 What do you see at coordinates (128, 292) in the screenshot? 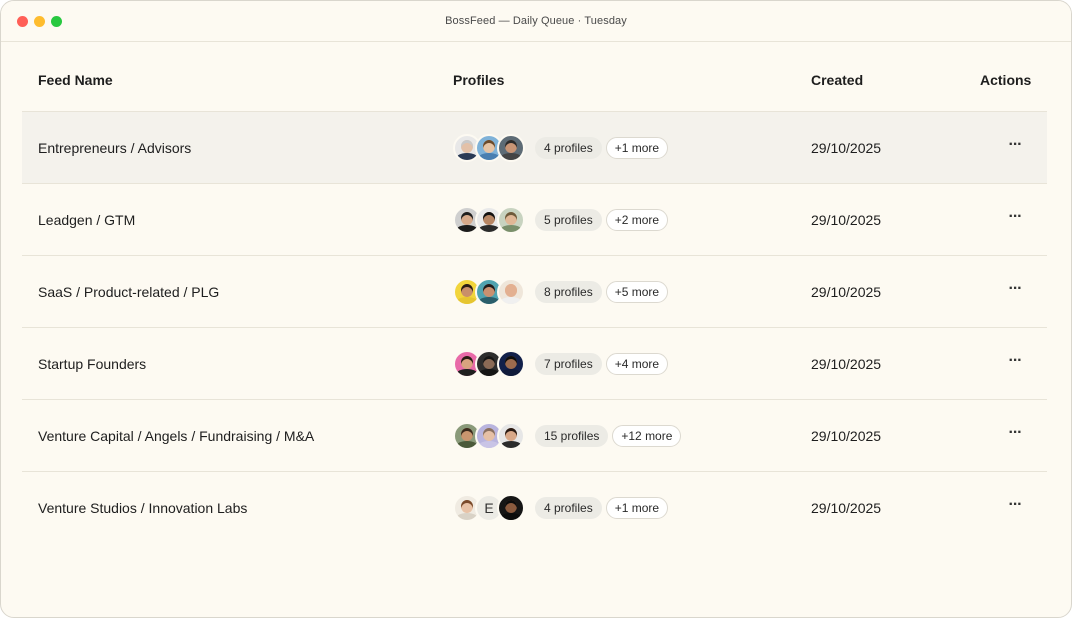
I see `feed-name-cell: SaaS / Product-related / PLG` at bounding box center [128, 292].